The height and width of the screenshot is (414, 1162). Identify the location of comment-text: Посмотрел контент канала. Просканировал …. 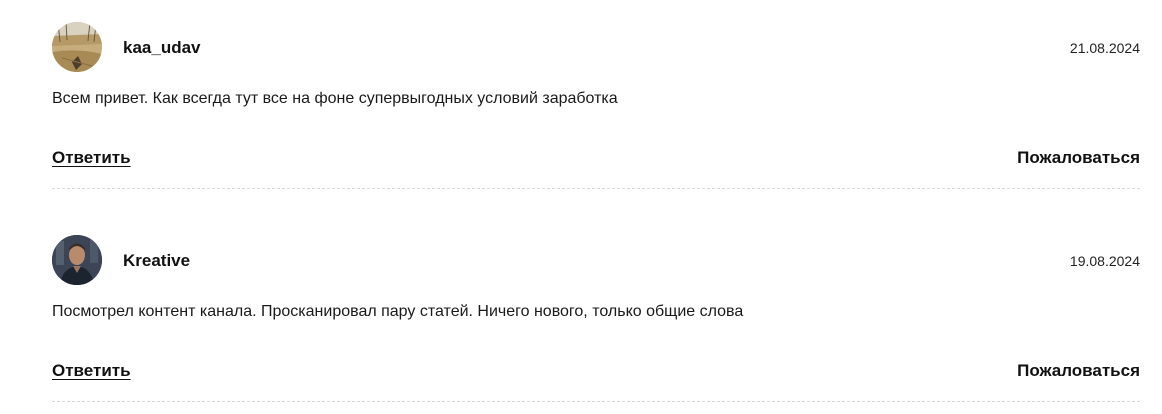
(398, 311).